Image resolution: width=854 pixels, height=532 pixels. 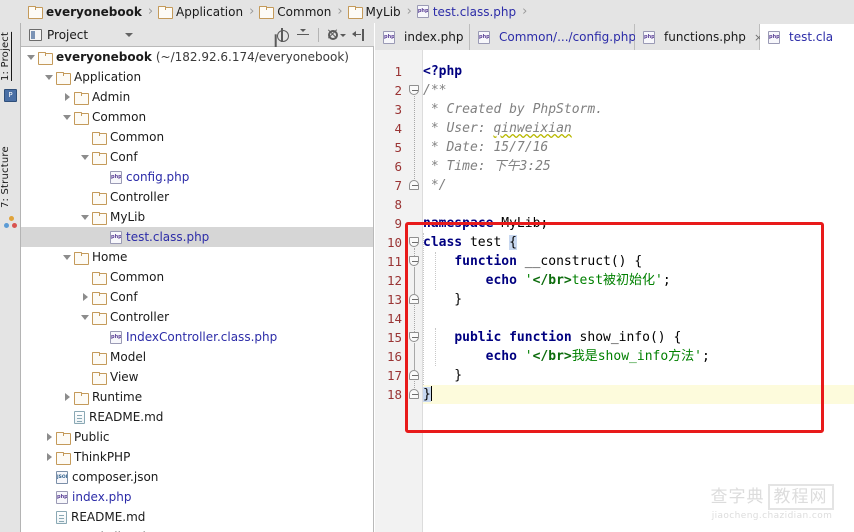 I want to click on tree-node: Model, so click(x=197, y=357).